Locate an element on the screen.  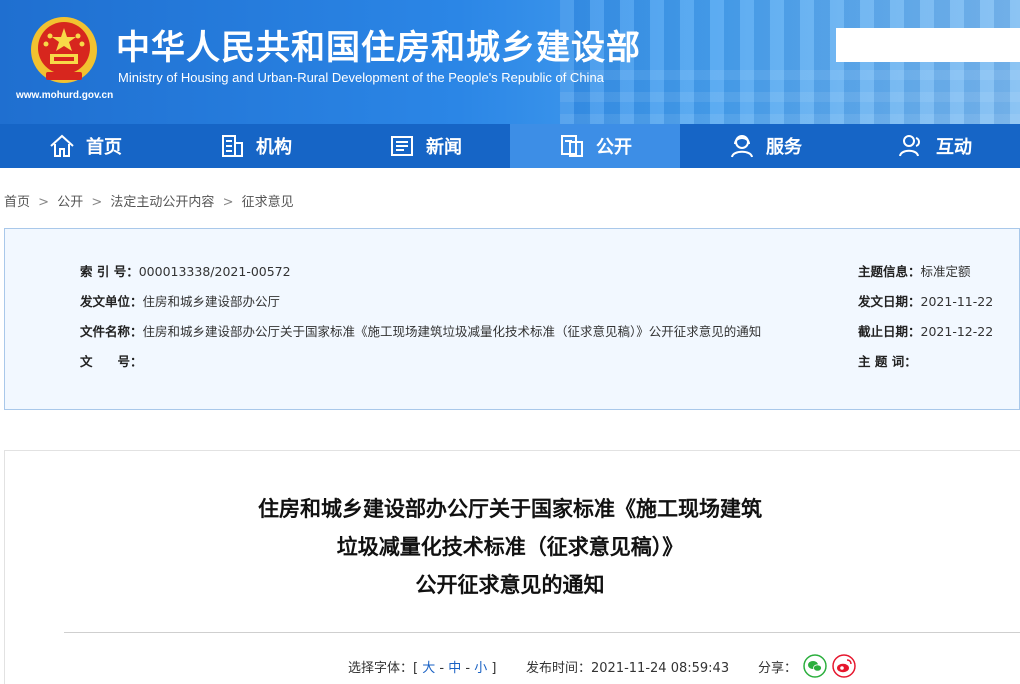
nav-item-open: 公开 is located at coordinates (595, 146).